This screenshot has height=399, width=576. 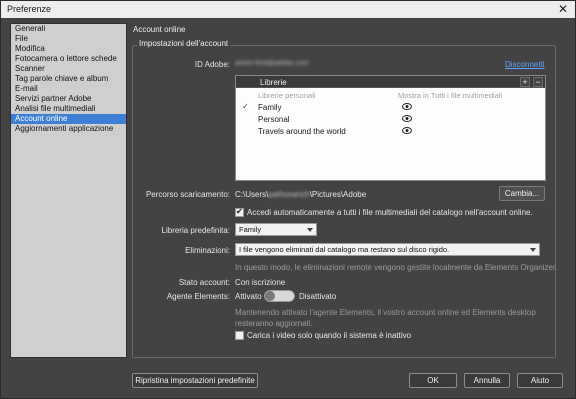 I want to click on group-title: Impostazioni dell'account, so click(x=184, y=43).